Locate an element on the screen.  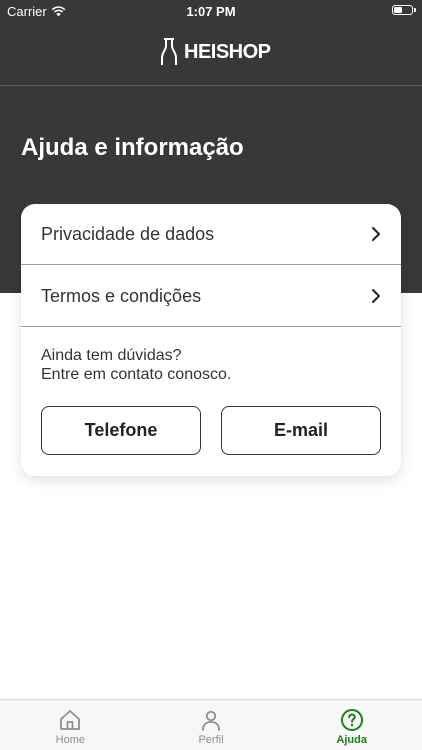
tab-label: Perfil is located at coordinates (211, 740).